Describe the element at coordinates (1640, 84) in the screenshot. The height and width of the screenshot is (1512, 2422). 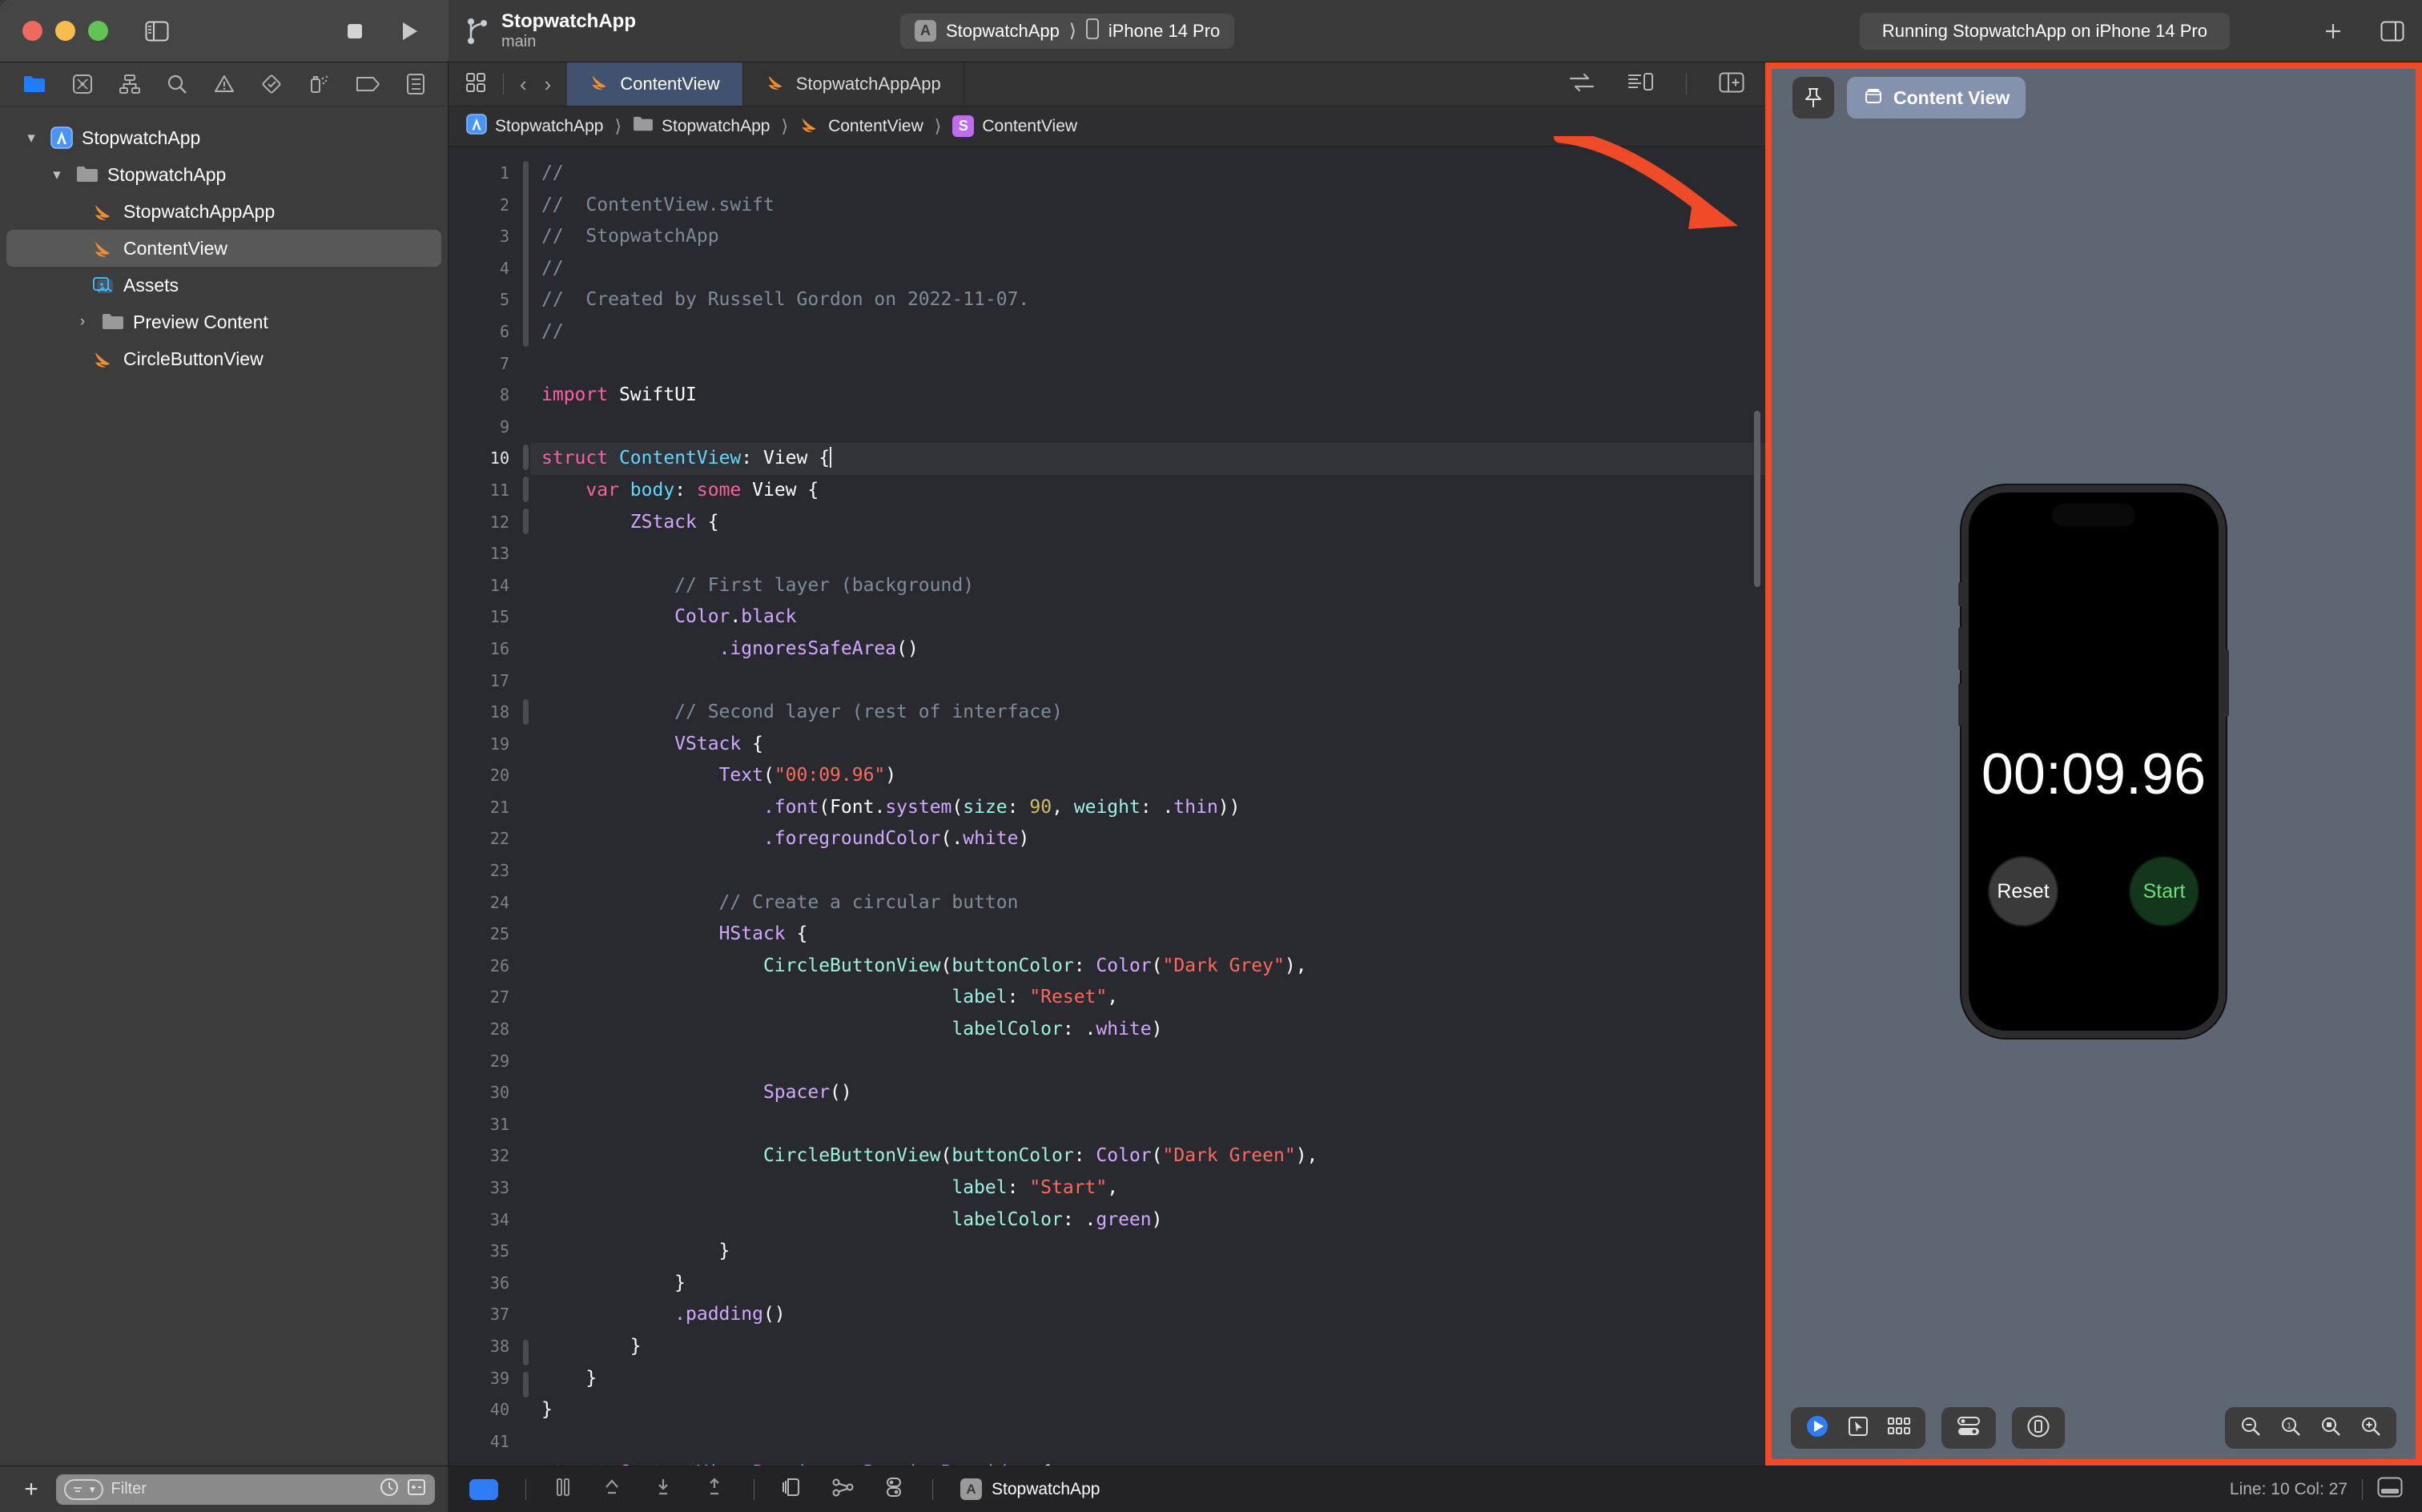
I see `canvas-toggle-icon` at that location.